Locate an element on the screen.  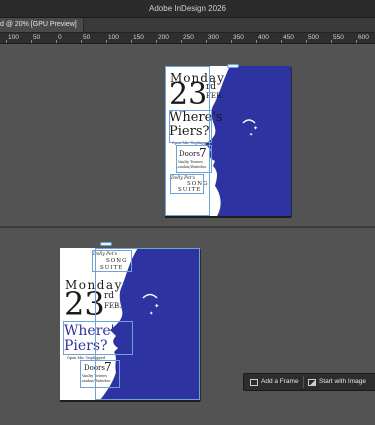
ruler-label: 200 is located at coordinates (163, 37).